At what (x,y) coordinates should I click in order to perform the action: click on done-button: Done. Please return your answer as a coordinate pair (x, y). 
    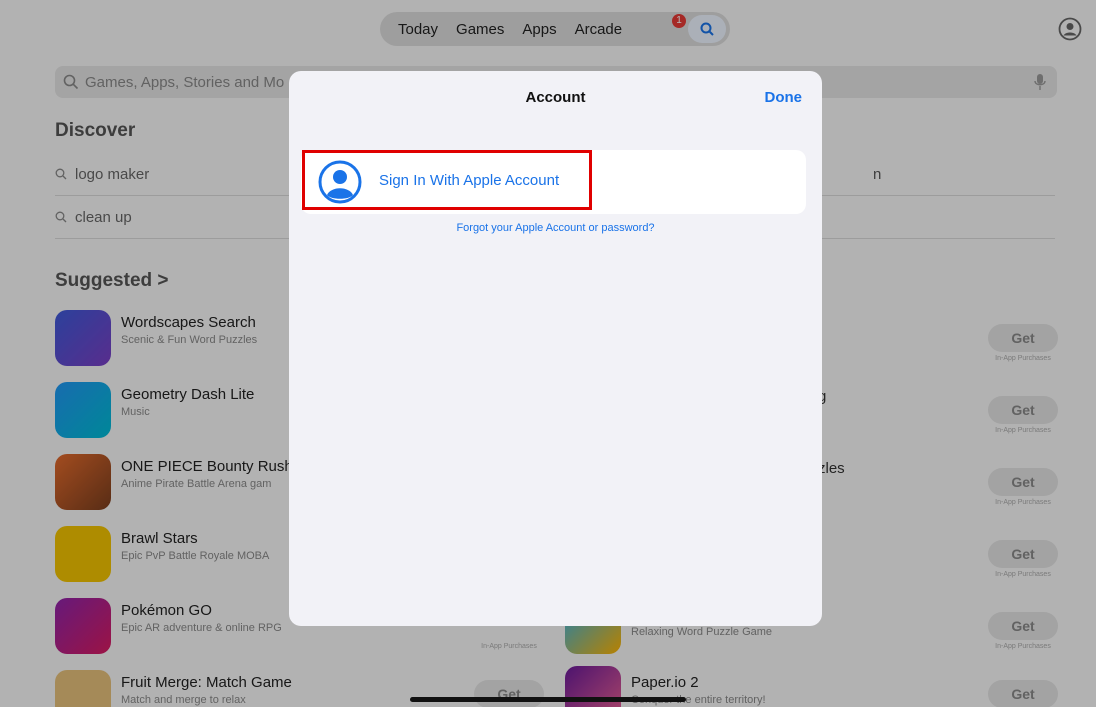
    Looking at the image, I should click on (784, 97).